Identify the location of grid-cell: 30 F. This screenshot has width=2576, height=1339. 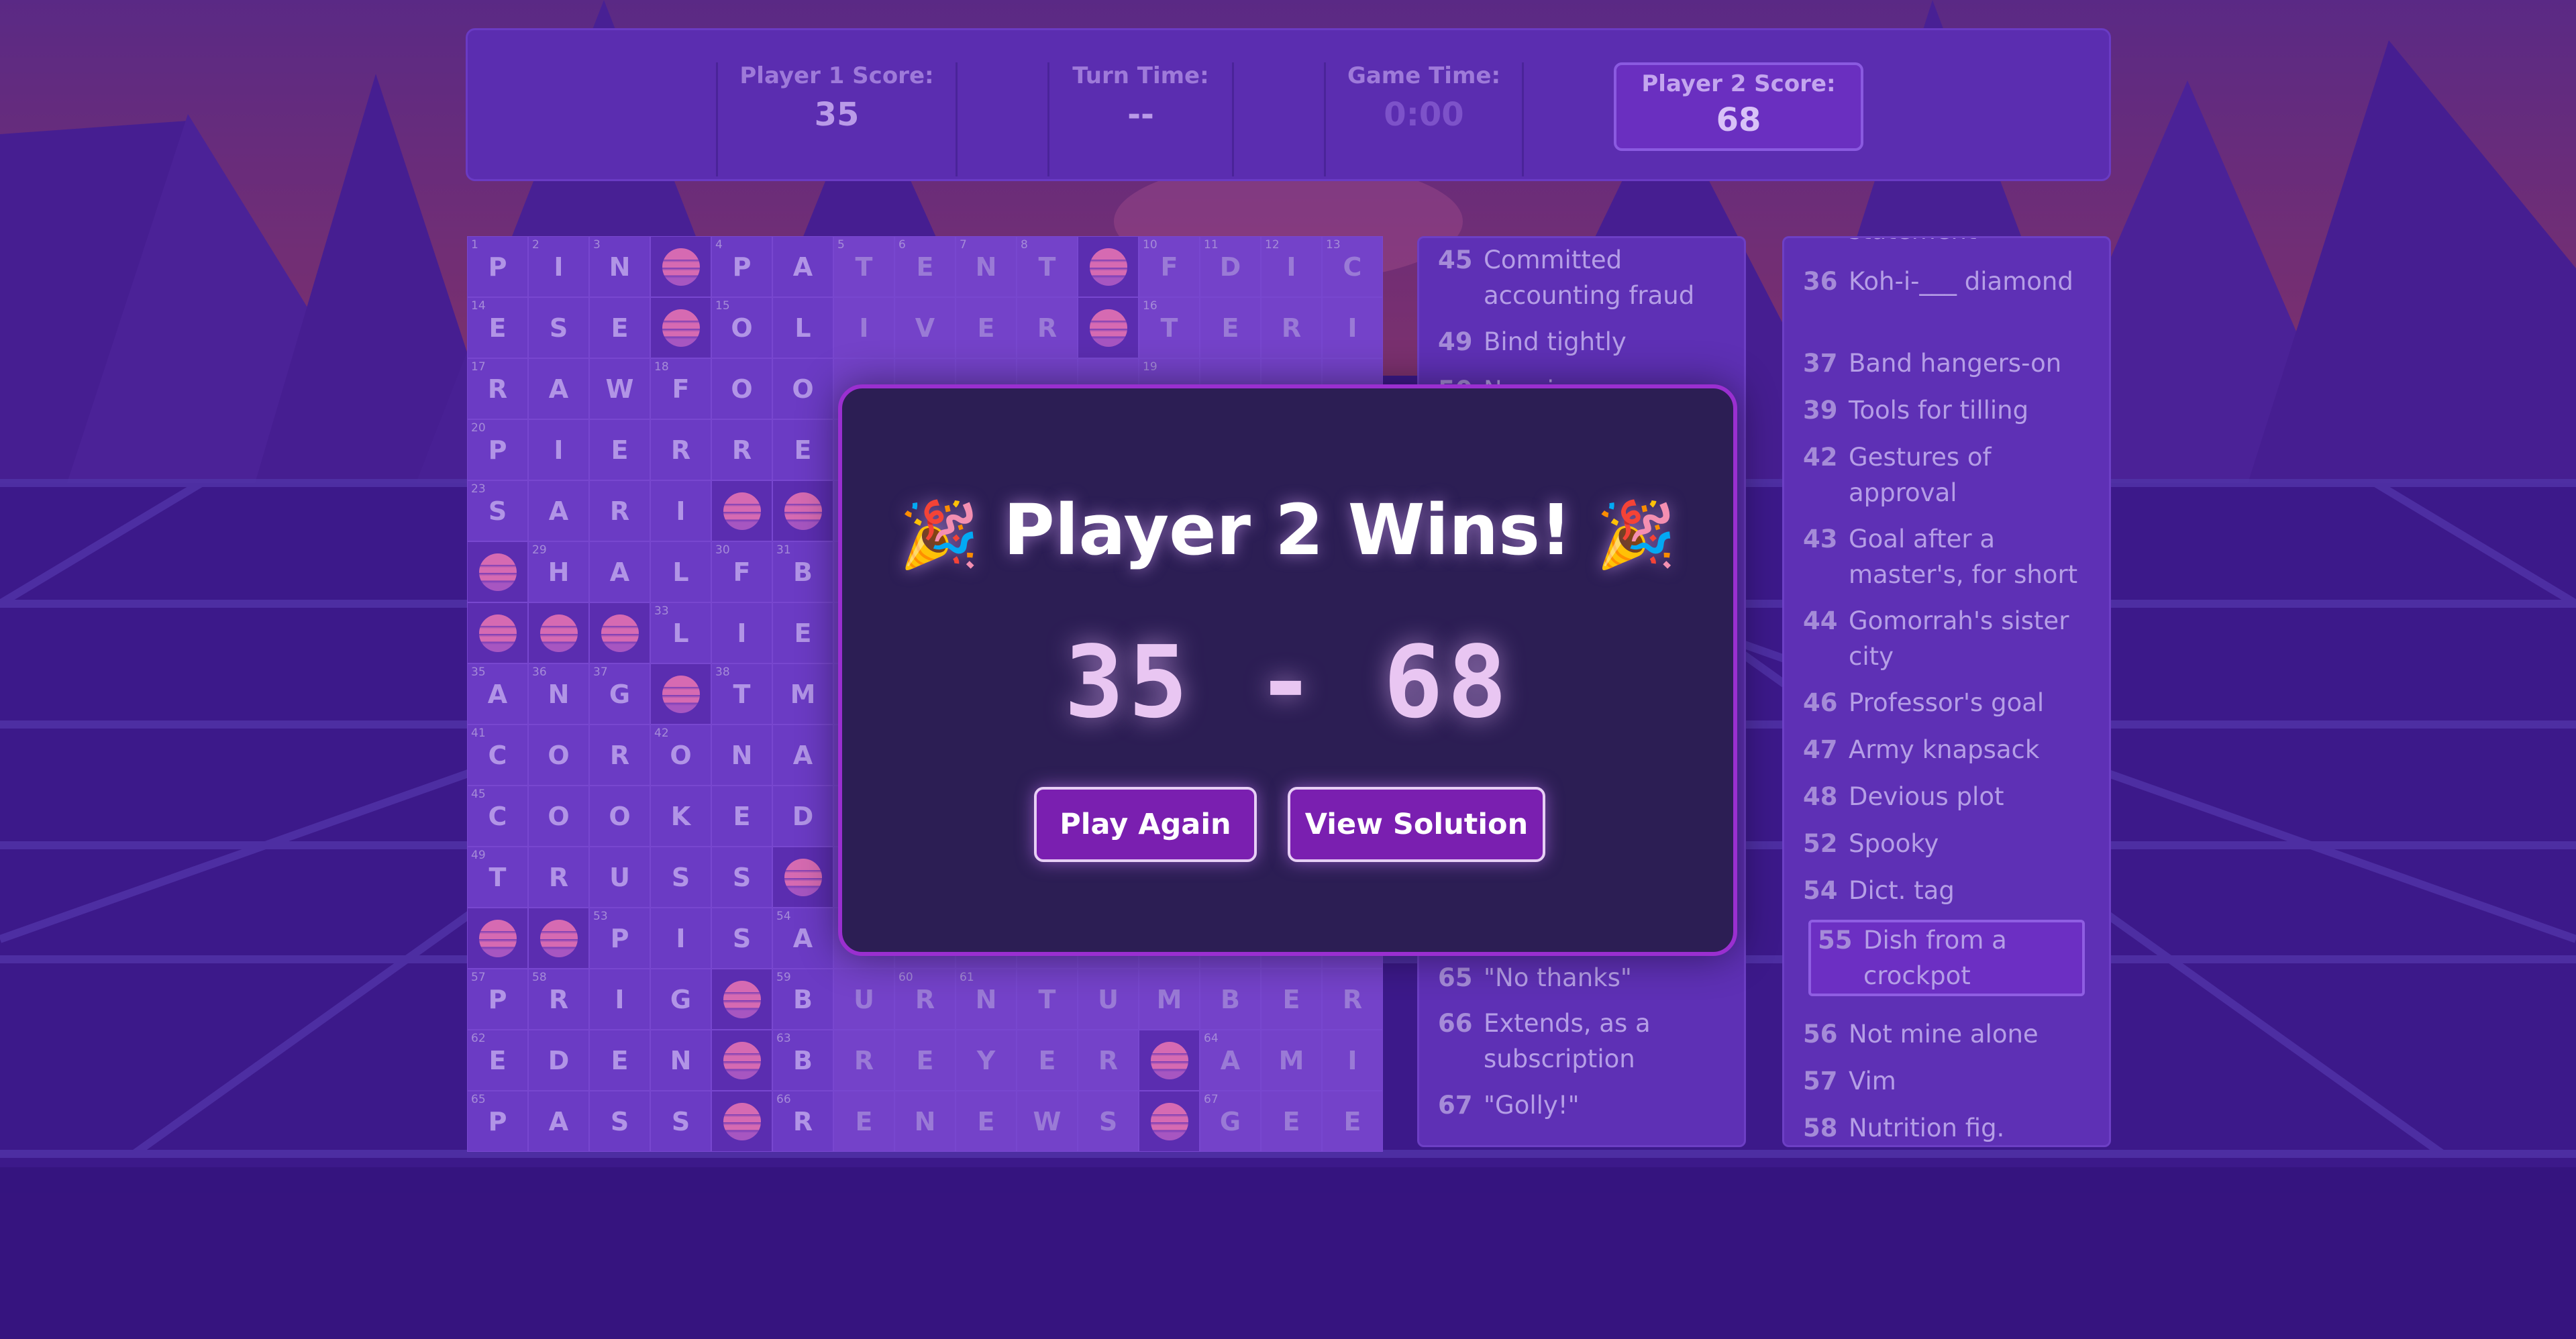
(741, 571).